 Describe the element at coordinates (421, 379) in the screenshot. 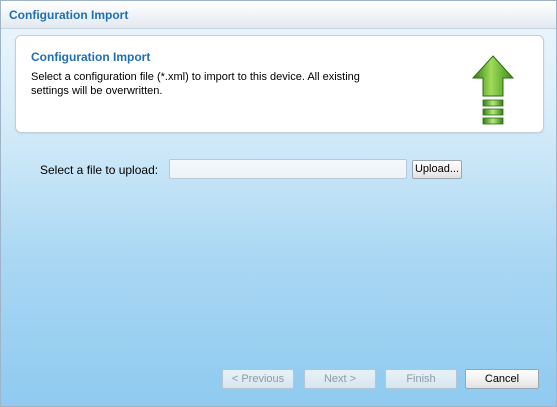

I see `finish-button: Finish` at that location.